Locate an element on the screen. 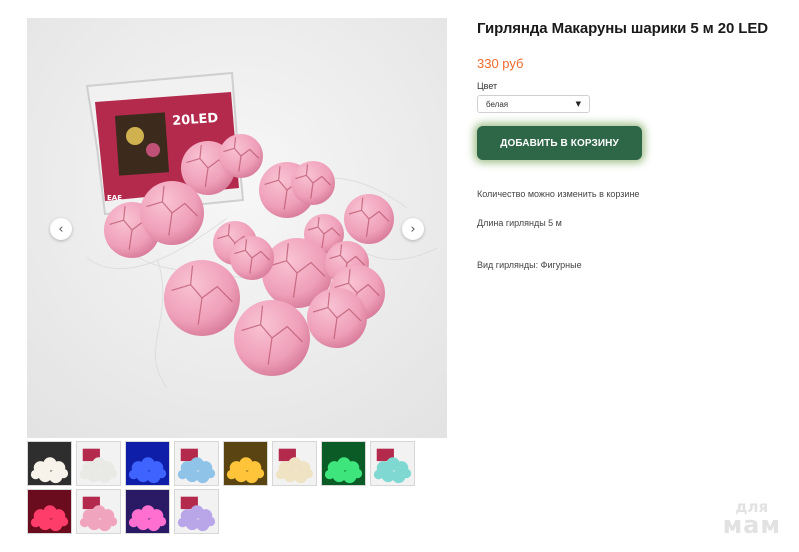 This screenshot has width=799, height=552. color-select: белая ▼ is located at coordinates (533, 104).